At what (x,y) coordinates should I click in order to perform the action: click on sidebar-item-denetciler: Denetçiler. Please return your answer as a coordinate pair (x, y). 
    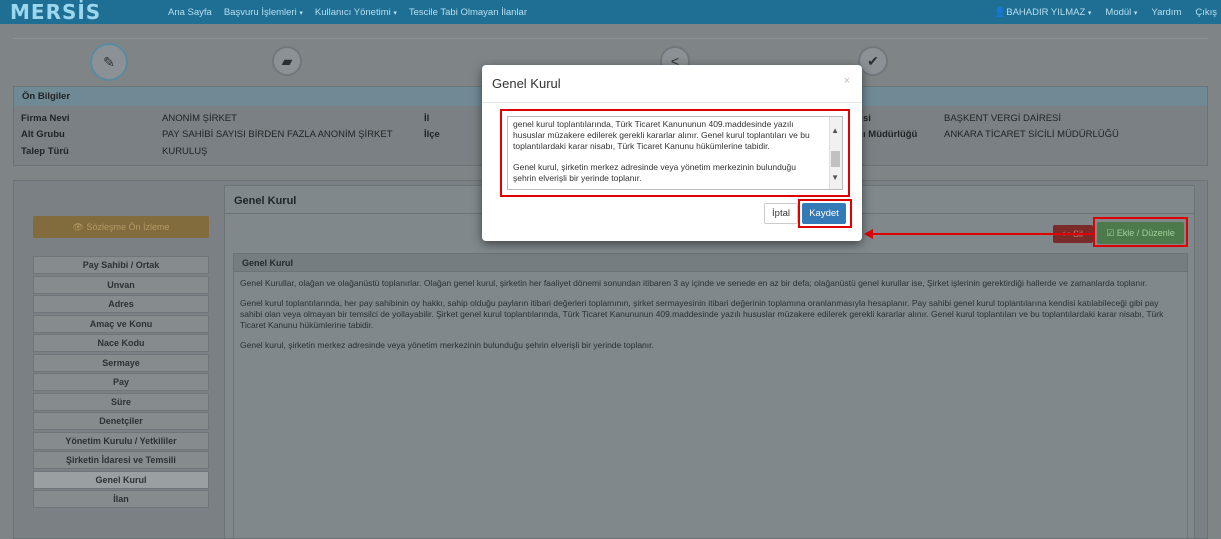
    Looking at the image, I should click on (121, 421).